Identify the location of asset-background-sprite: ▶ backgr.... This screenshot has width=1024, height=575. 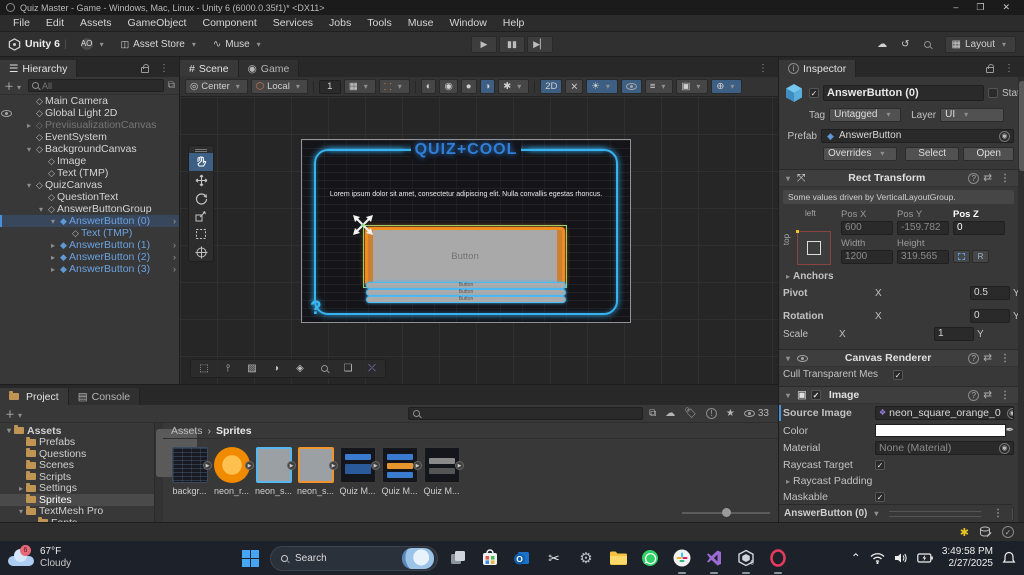
(190, 471).